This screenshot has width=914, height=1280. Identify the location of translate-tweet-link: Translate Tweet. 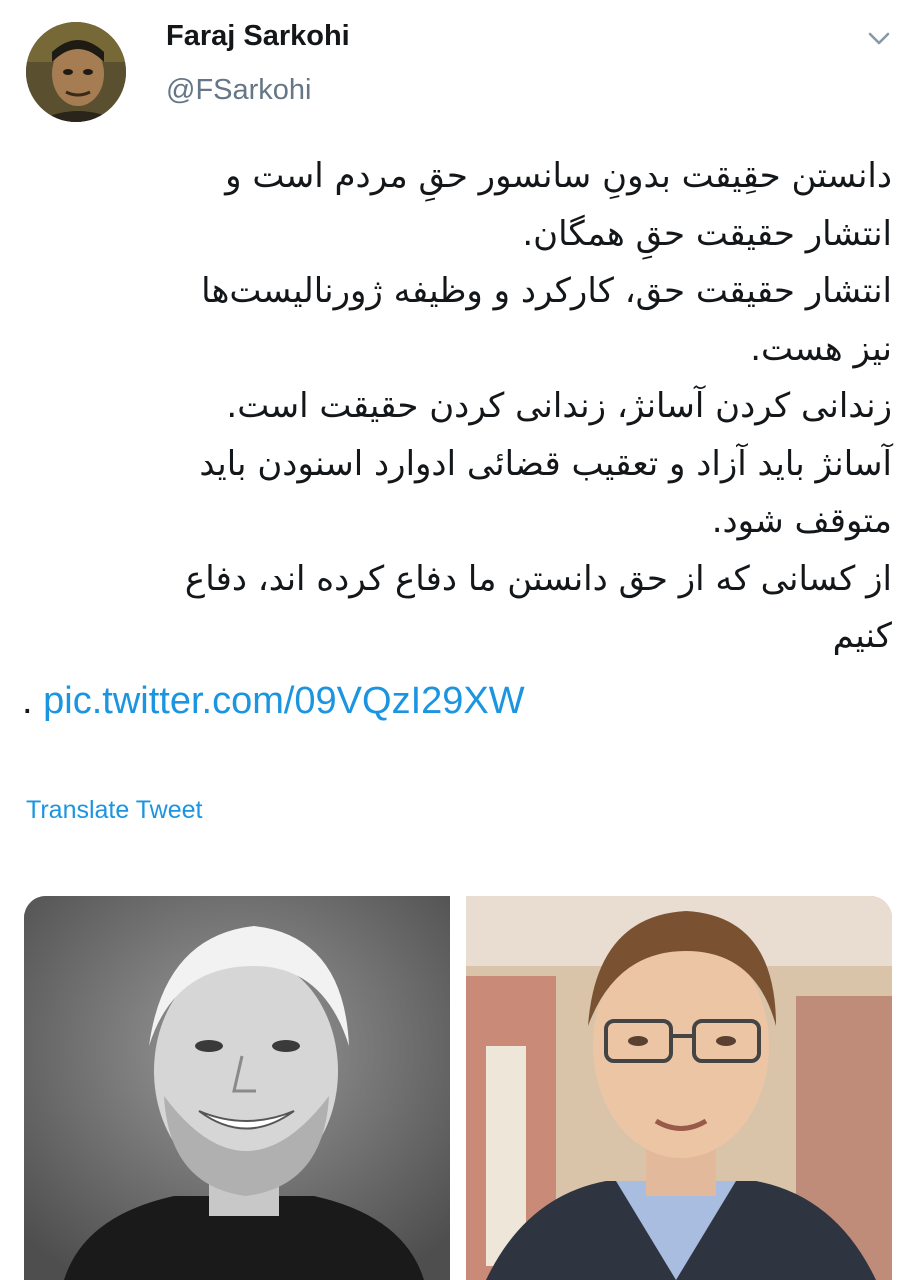
(114, 810).